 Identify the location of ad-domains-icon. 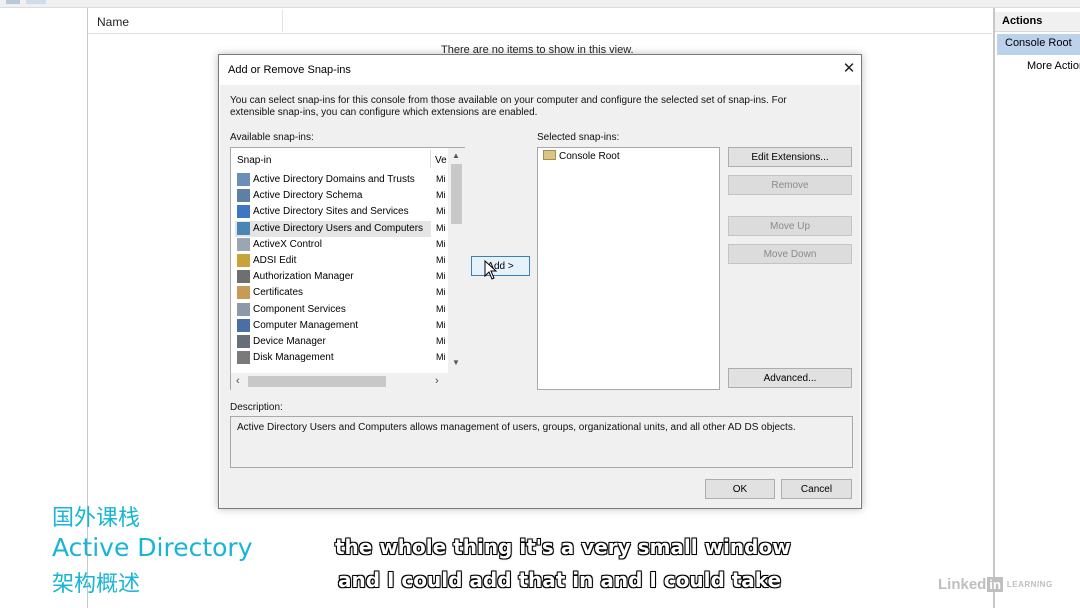
(243, 179).